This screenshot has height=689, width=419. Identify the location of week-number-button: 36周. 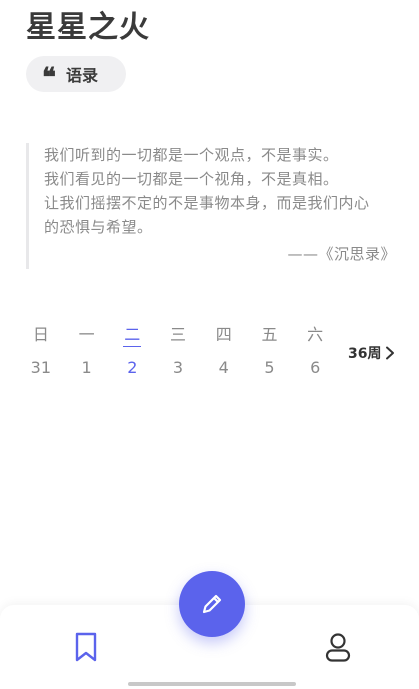
(371, 353).